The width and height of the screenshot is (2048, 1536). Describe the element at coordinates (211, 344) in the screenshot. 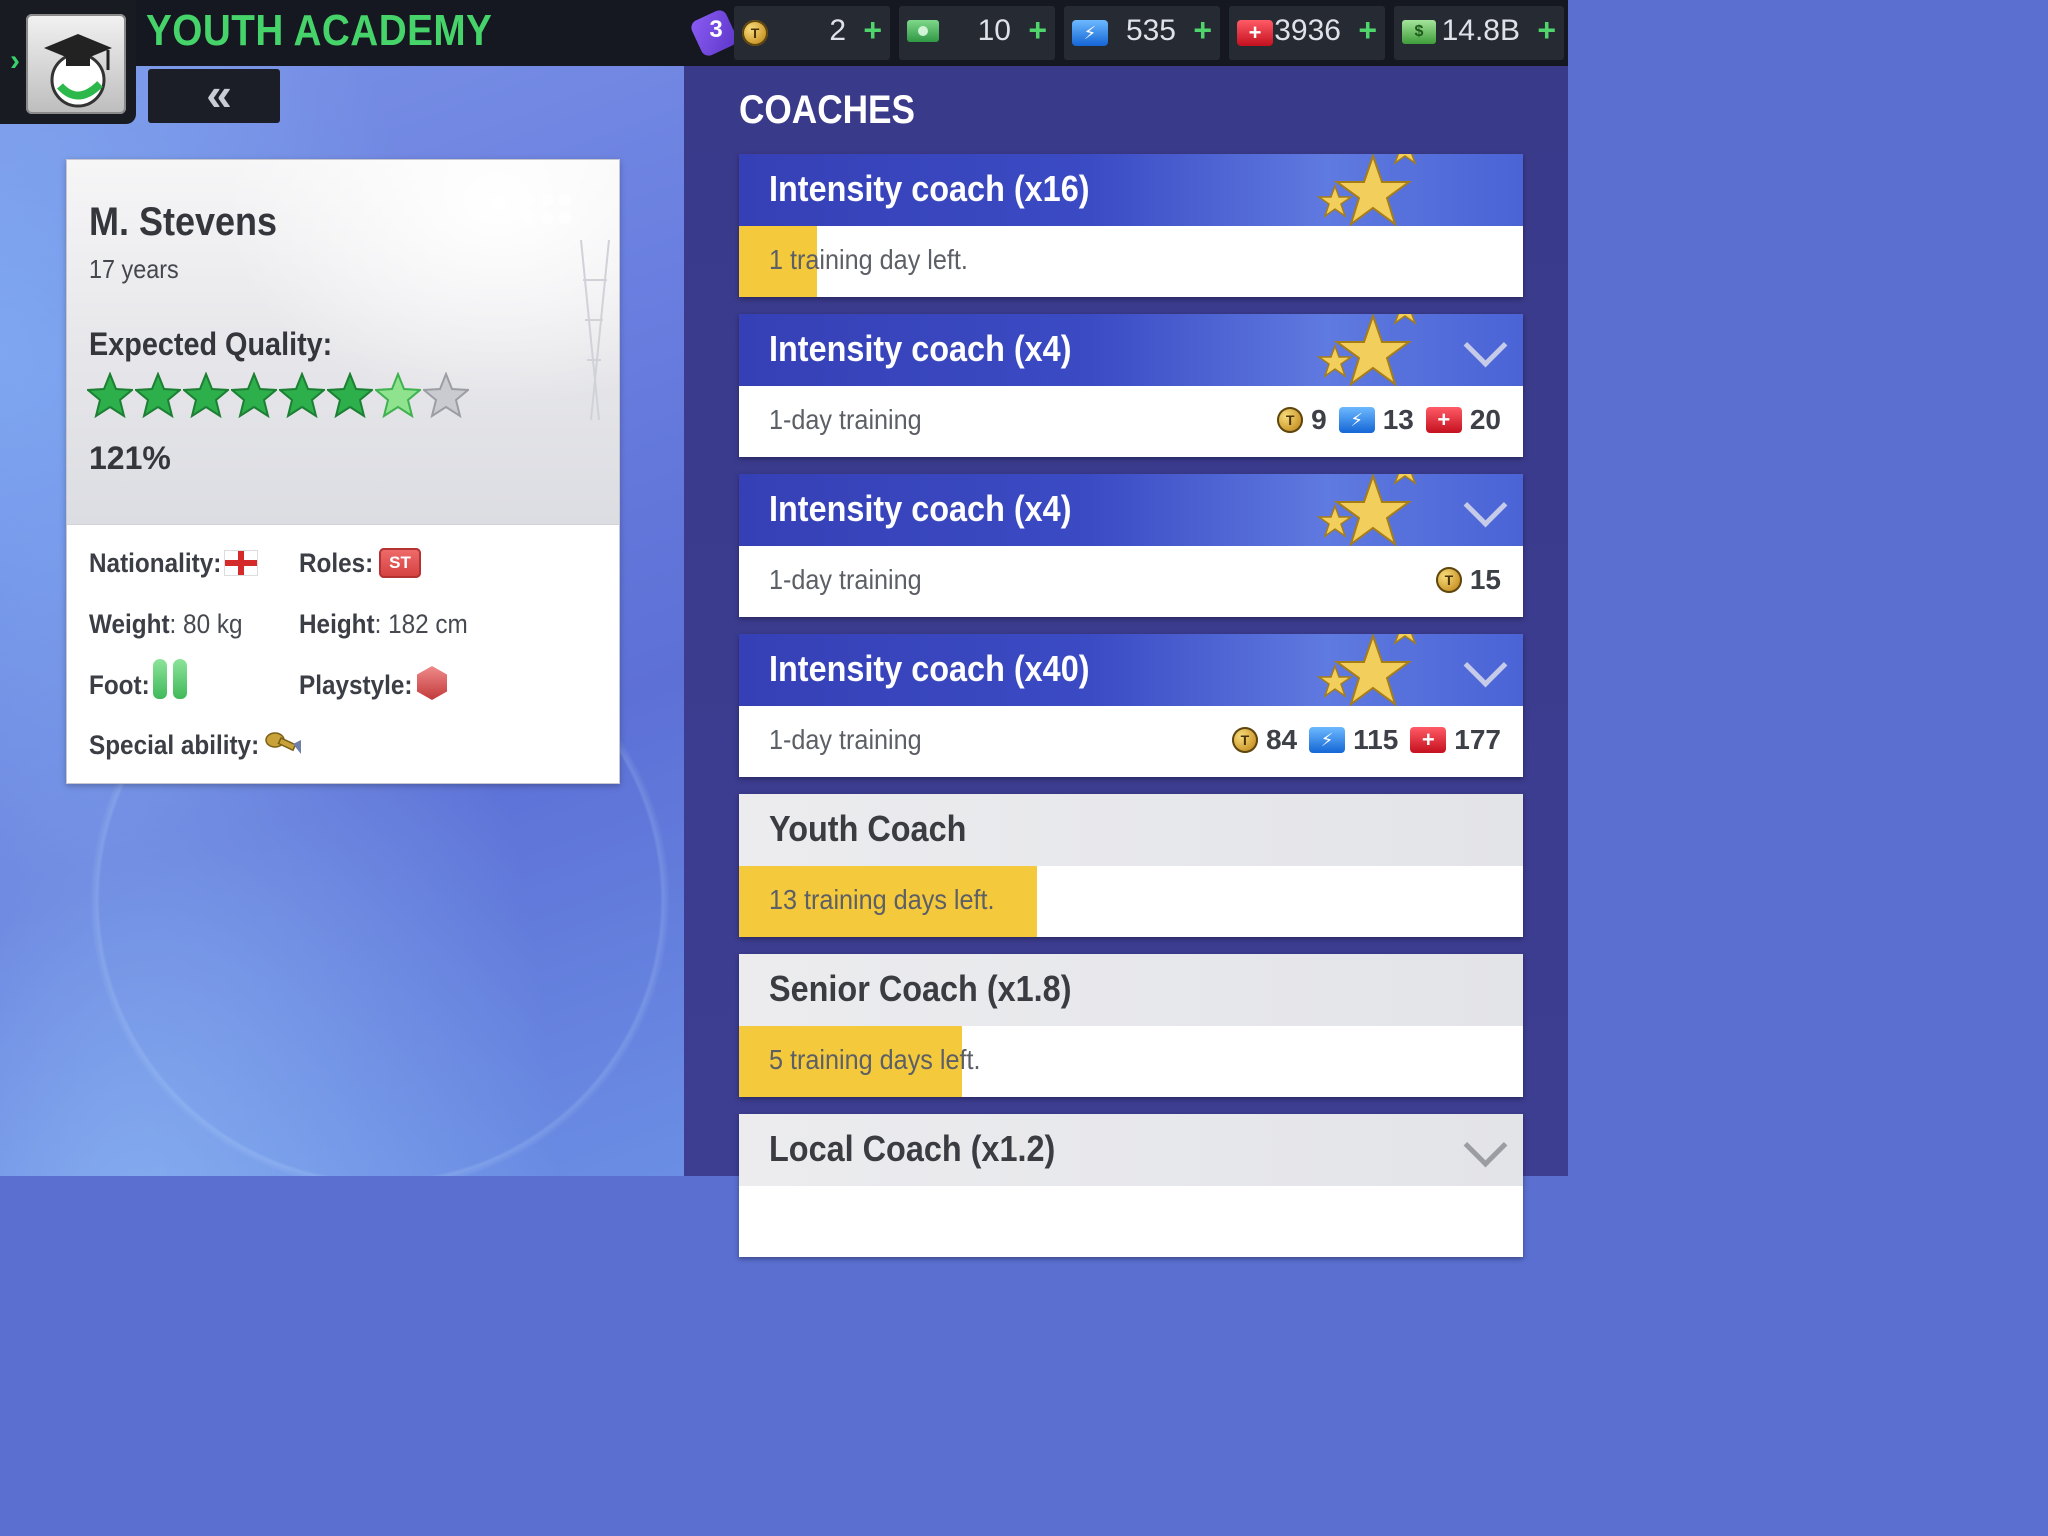

I see `expected-quality-label: Expected Quality:` at that location.